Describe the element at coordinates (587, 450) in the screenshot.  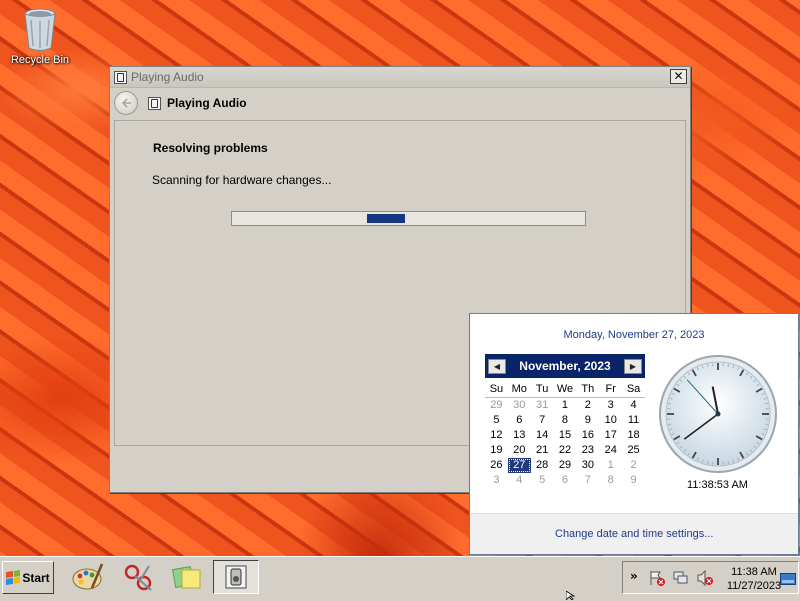
I see `calendar-day: 23` at that location.